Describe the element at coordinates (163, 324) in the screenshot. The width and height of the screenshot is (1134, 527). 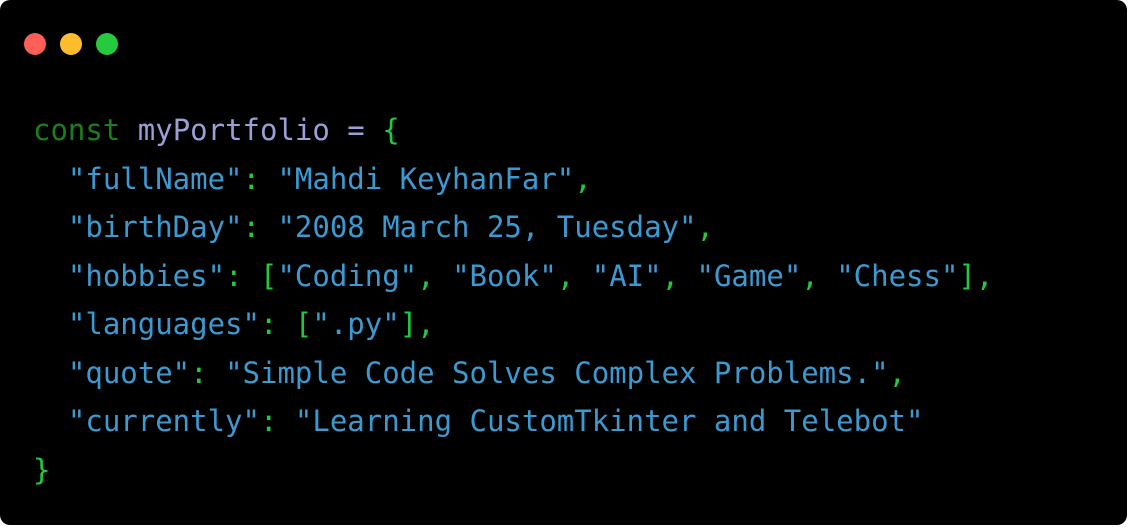
I see `key-languages: "languages"` at that location.